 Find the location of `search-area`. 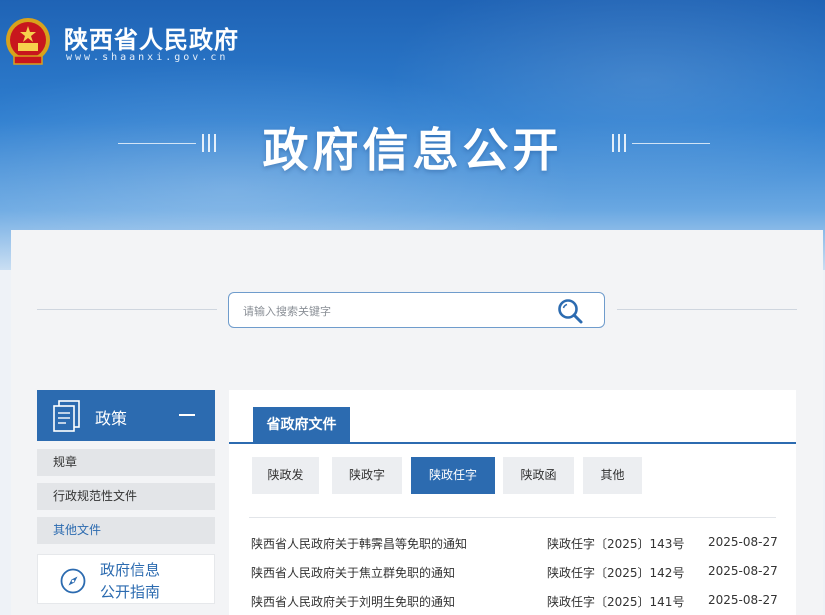

search-area is located at coordinates (417, 310).